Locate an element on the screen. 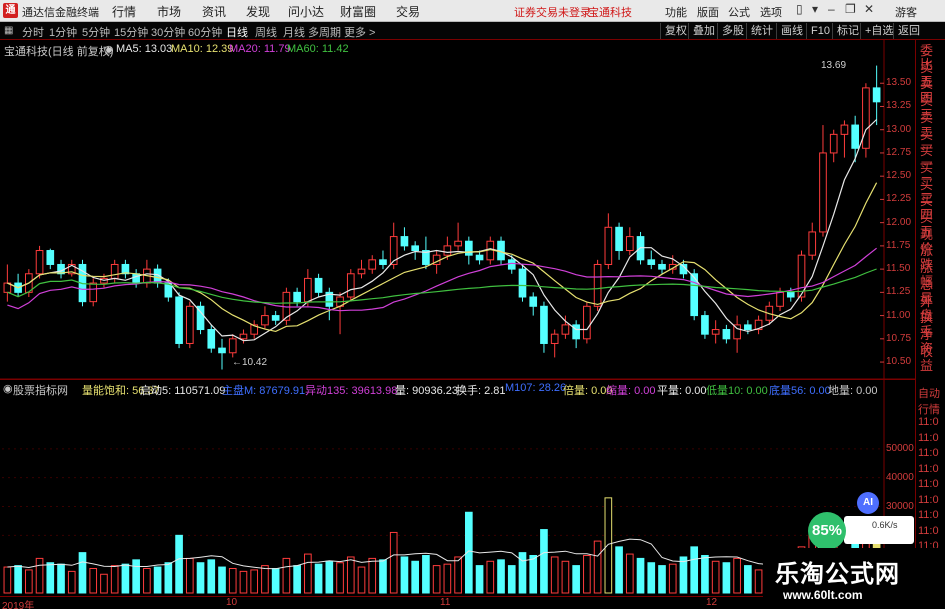 This screenshot has height=609, width=945. period-30min: 30分钟 is located at coordinates (168, 32).